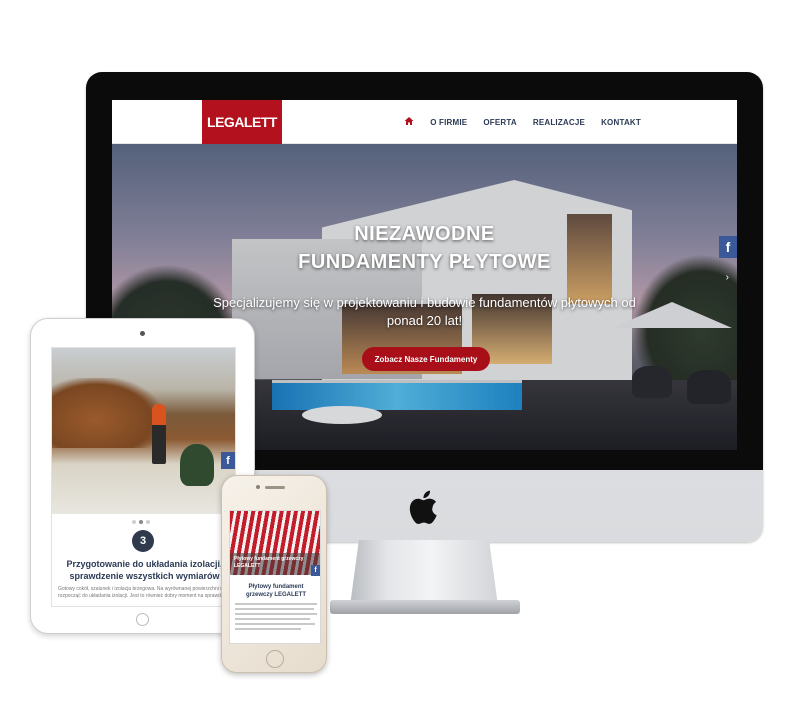 Image resolution: width=800 pixels, height=726 pixels. What do you see at coordinates (269, 559) in the screenshot?
I see `phone-caption-line: Płytowy fundament grzewczy` at bounding box center [269, 559].